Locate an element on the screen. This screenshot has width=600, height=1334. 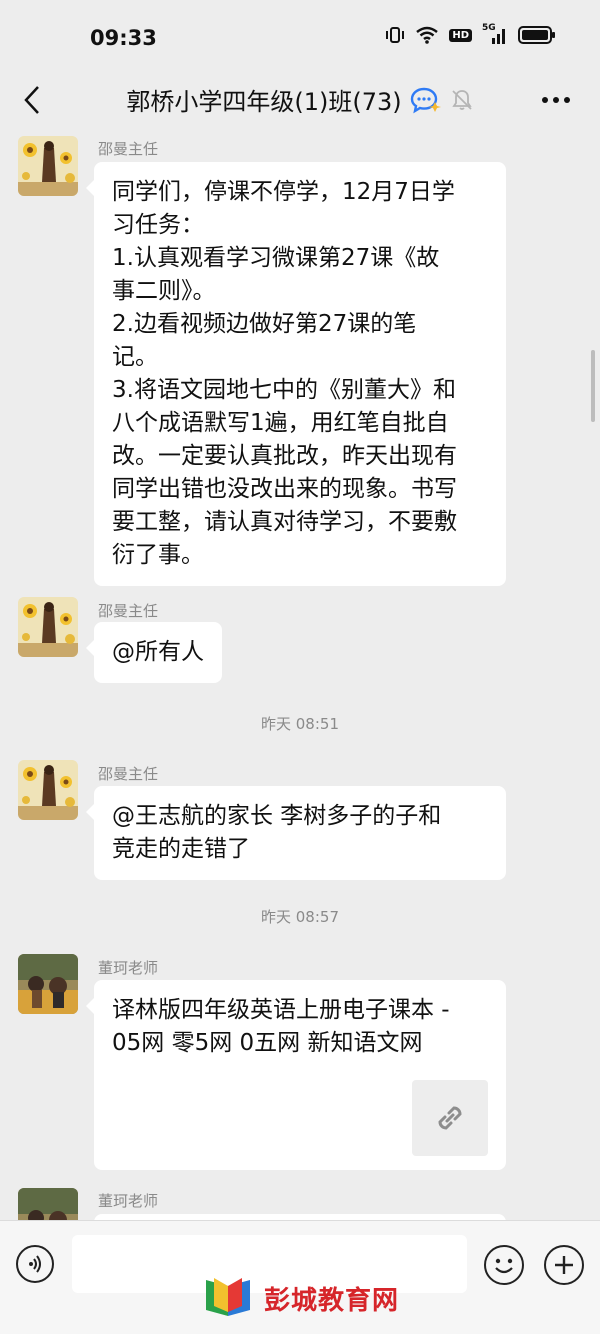
message-line: 改。一定要认真批改，昨天出现有 is located at coordinates (284, 456).